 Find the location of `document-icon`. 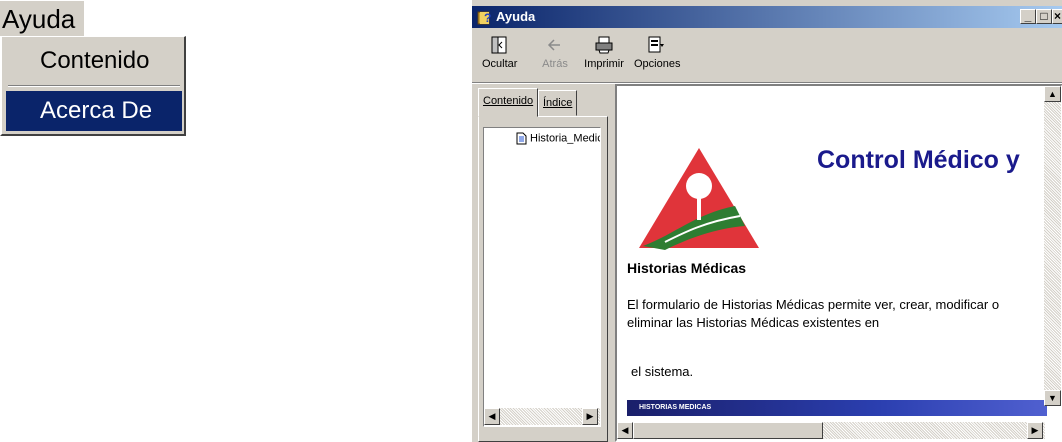

document-icon is located at coordinates (521, 138).